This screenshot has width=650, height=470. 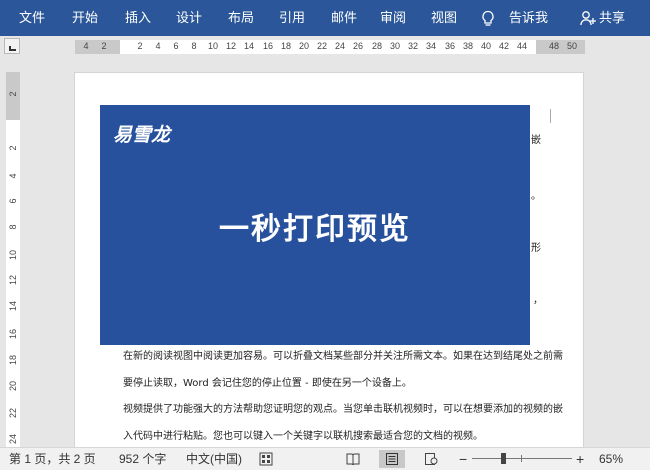 What do you see at coordinates (32, 18) in the screenshot?
I see `tab-file: 文件` at bounding box center [32, 18].